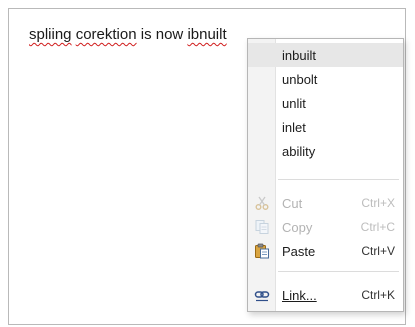  What do you see at coordinates (162, 34) in the screenshot?
I see `editor-text-run: is now` at bounding box center [162, 34].